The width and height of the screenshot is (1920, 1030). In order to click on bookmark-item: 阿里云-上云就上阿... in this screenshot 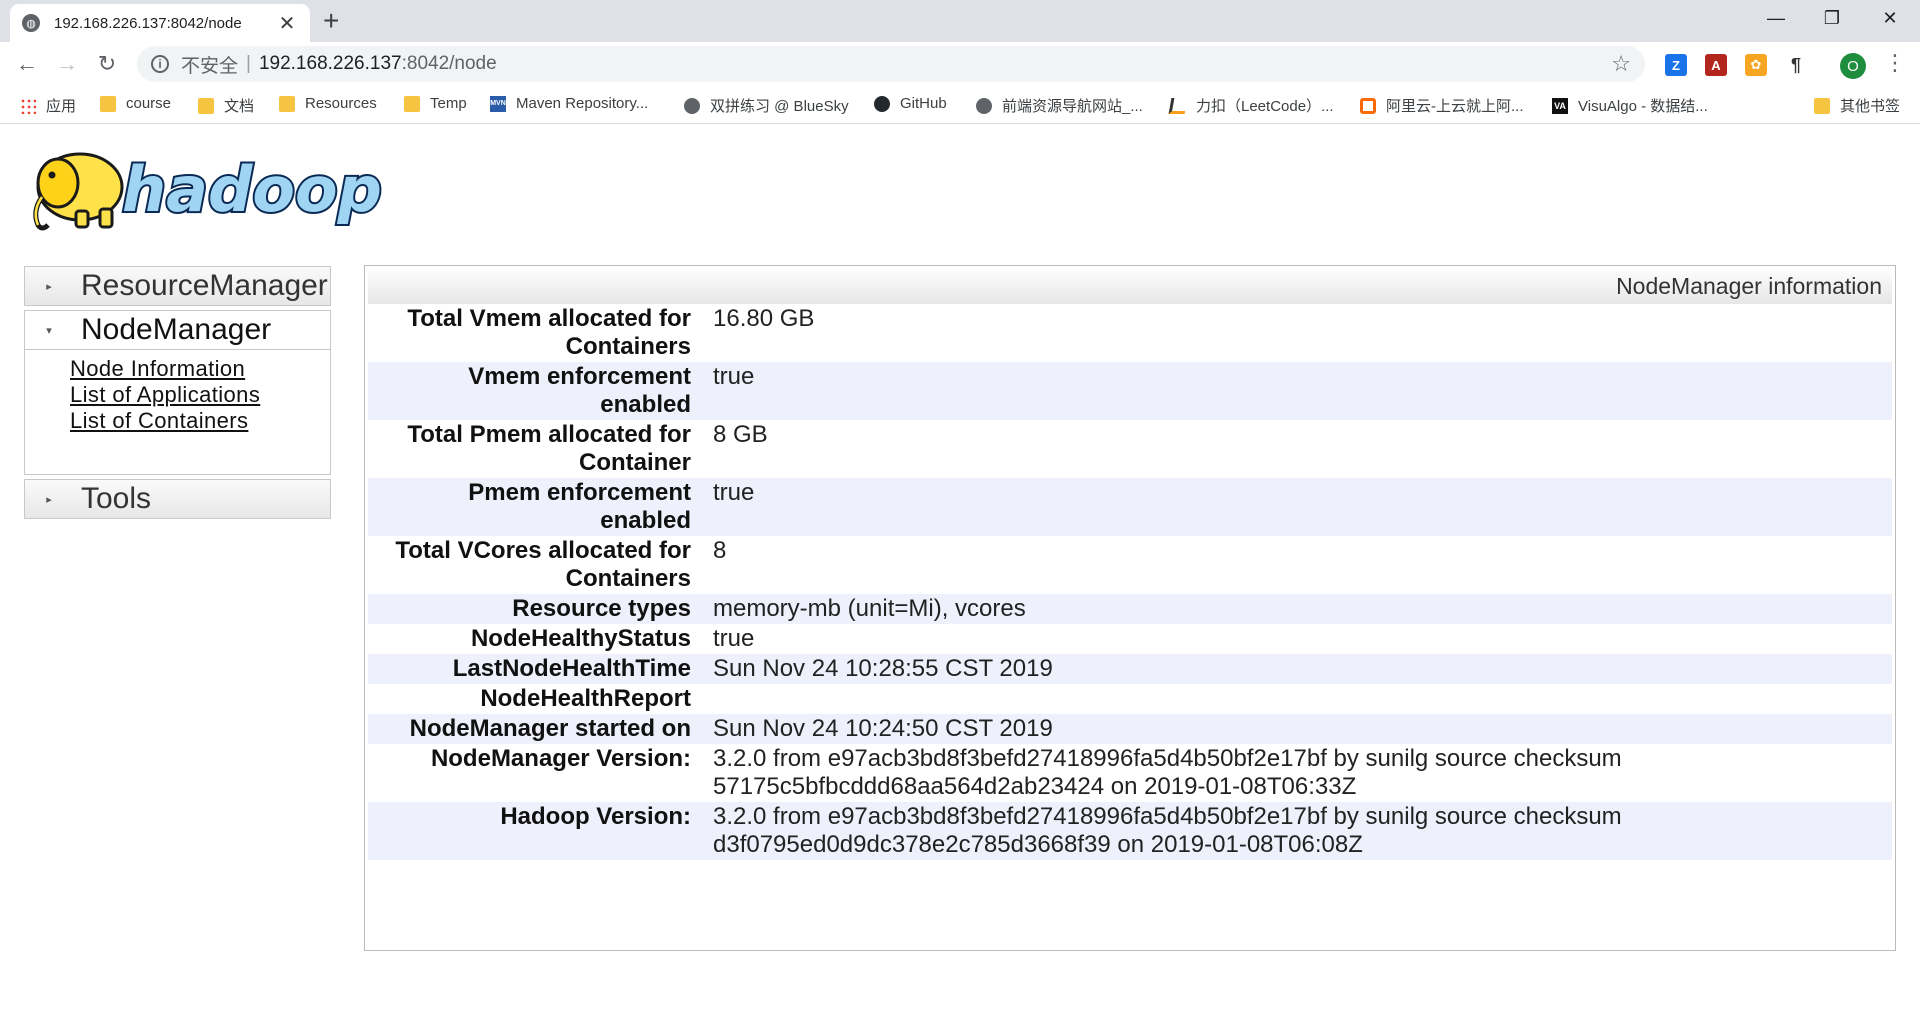, I will do `click(1442, 105)`.